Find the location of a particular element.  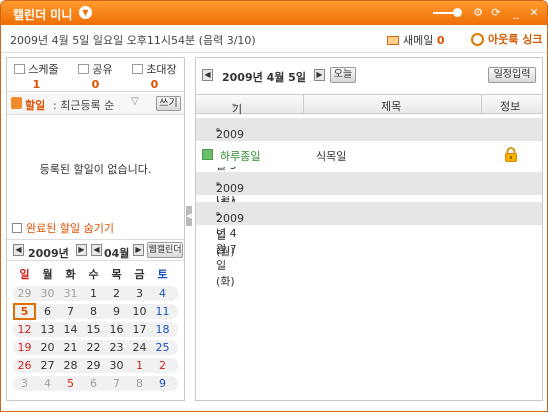

tab-share: 공유 0 is located at coordinates (95, 76).